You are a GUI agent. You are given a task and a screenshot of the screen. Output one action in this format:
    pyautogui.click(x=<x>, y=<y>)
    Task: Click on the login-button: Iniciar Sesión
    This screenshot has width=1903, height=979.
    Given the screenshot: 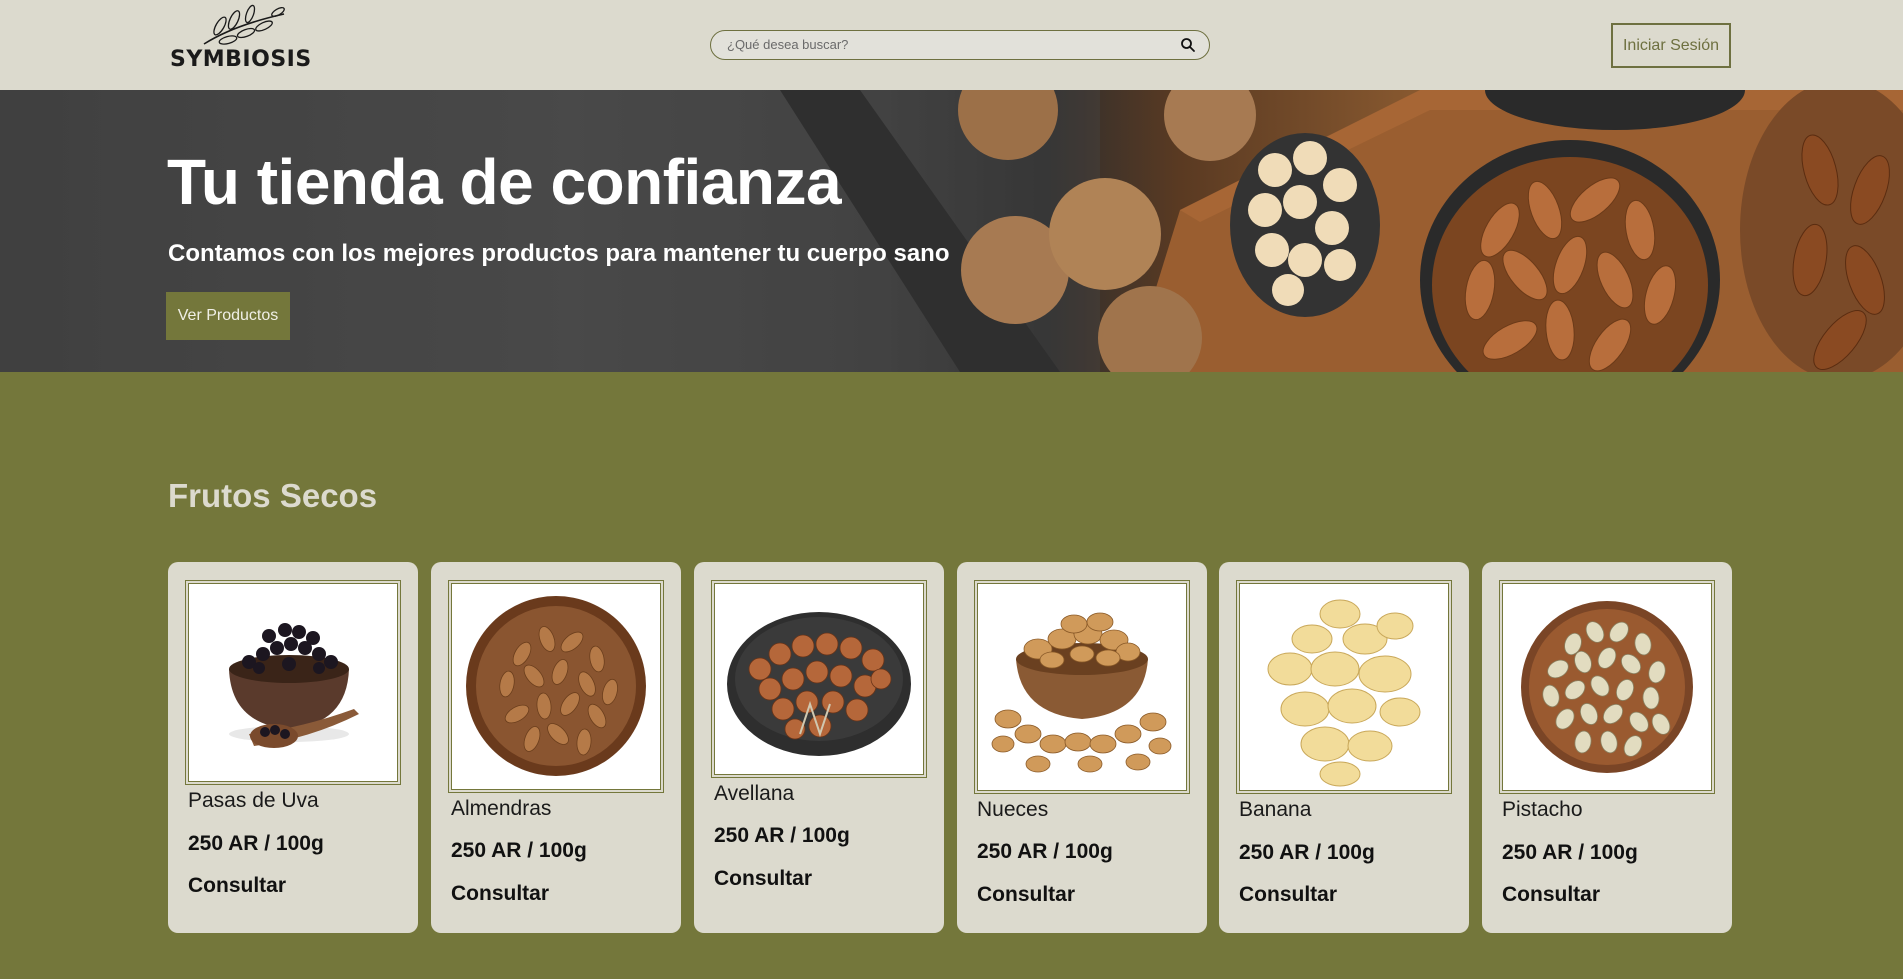 What is the action you would take?
    pyautogui.click(x=1671, y=45)
    